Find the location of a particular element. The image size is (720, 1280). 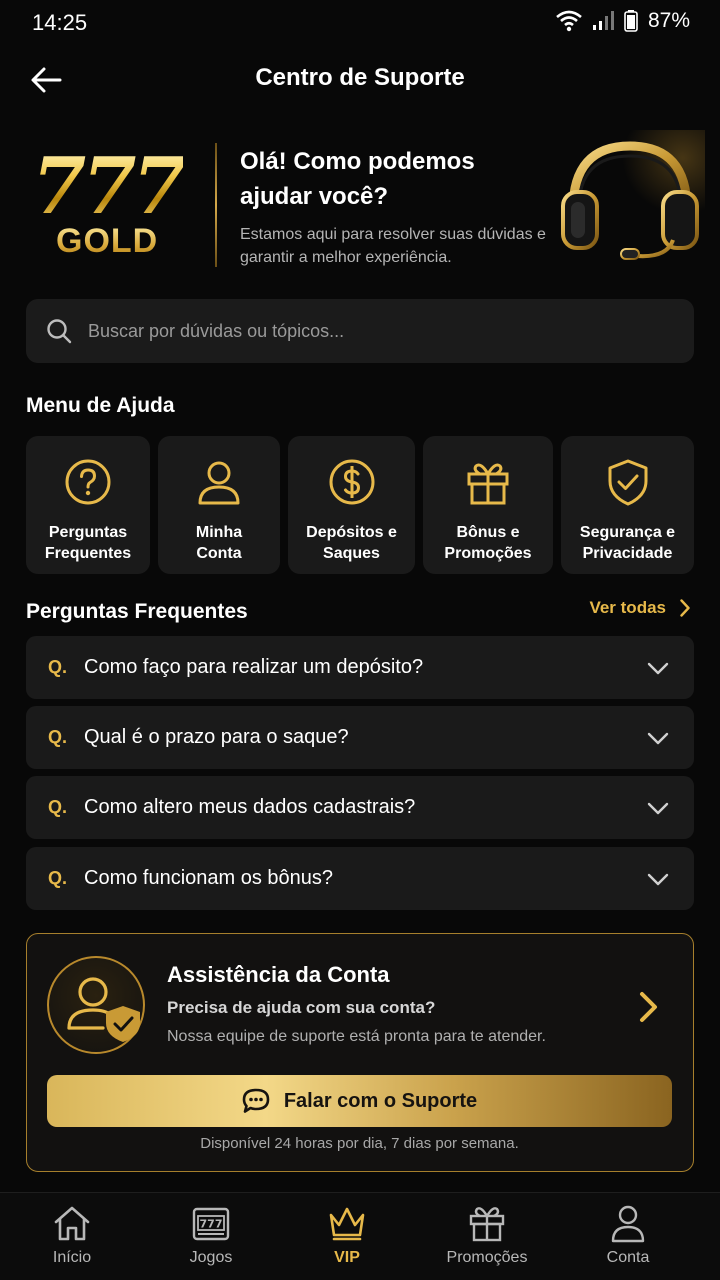

battery-percent: 87% is located at coordinates (668, 20).